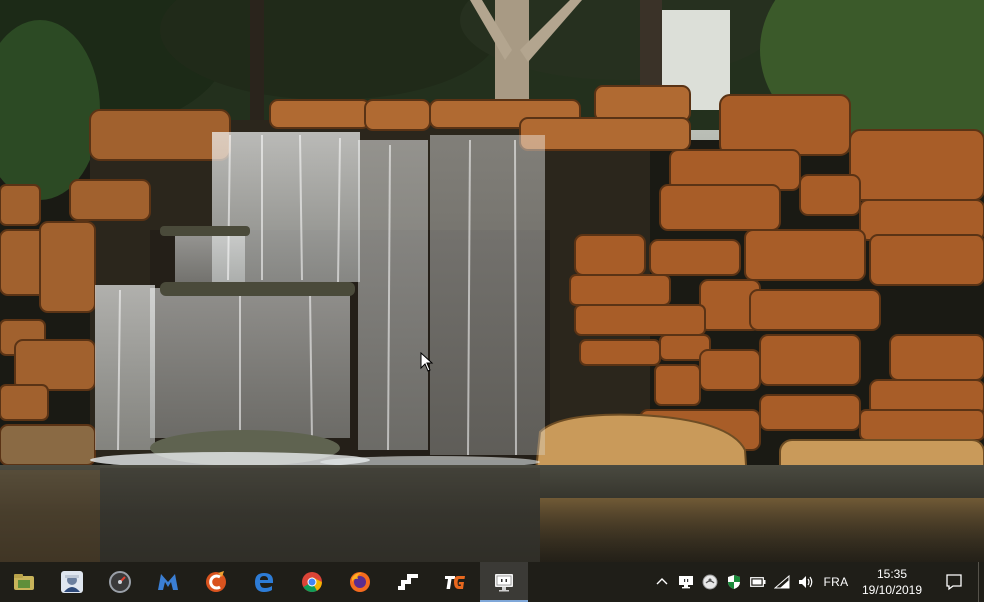 This screenshot has width=984, height=602. I want to click on volume-tray-button, so click(806, 582).